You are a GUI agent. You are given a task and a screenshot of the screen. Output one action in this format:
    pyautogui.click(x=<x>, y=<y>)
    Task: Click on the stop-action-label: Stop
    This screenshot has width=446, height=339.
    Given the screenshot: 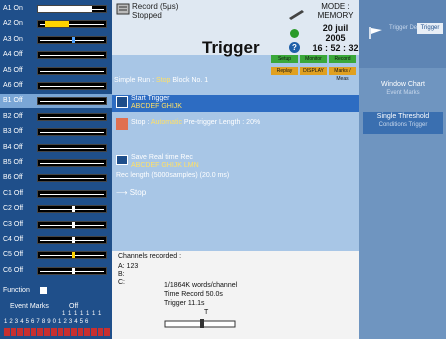 What is the action you would take?
    pyautogui.click(x=138, y=192)
    